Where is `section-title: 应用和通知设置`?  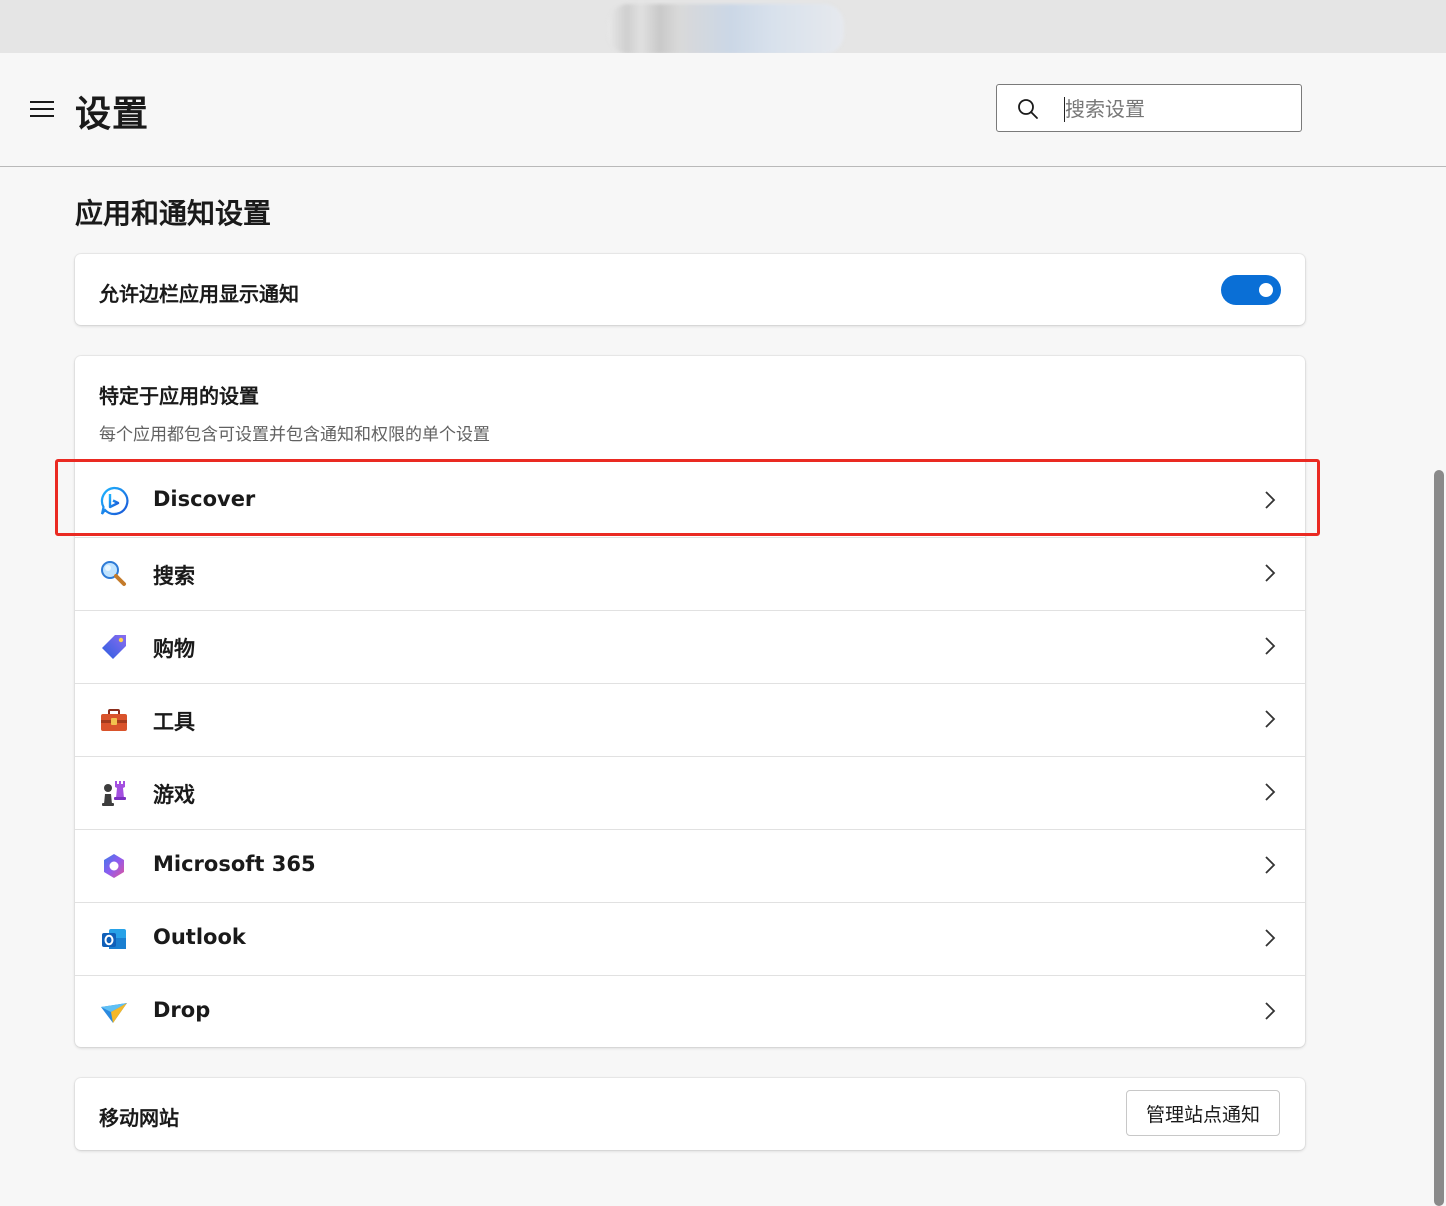
section-title: 应用和通知设置 is located at coordinates (173, 213).